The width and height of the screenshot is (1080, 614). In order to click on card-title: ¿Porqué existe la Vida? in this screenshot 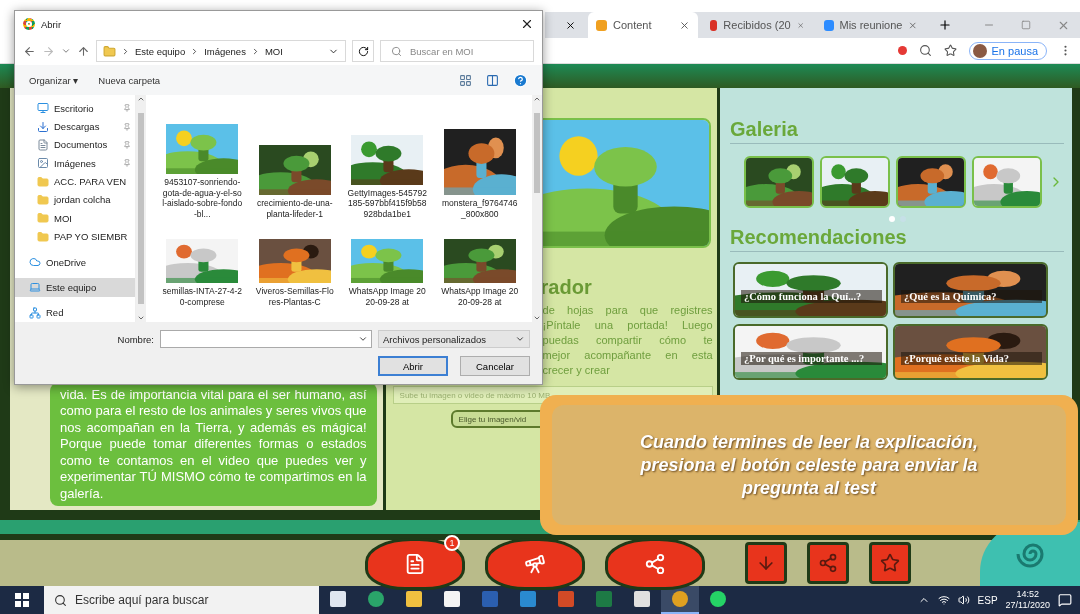, I will do `click(971, 358)`.